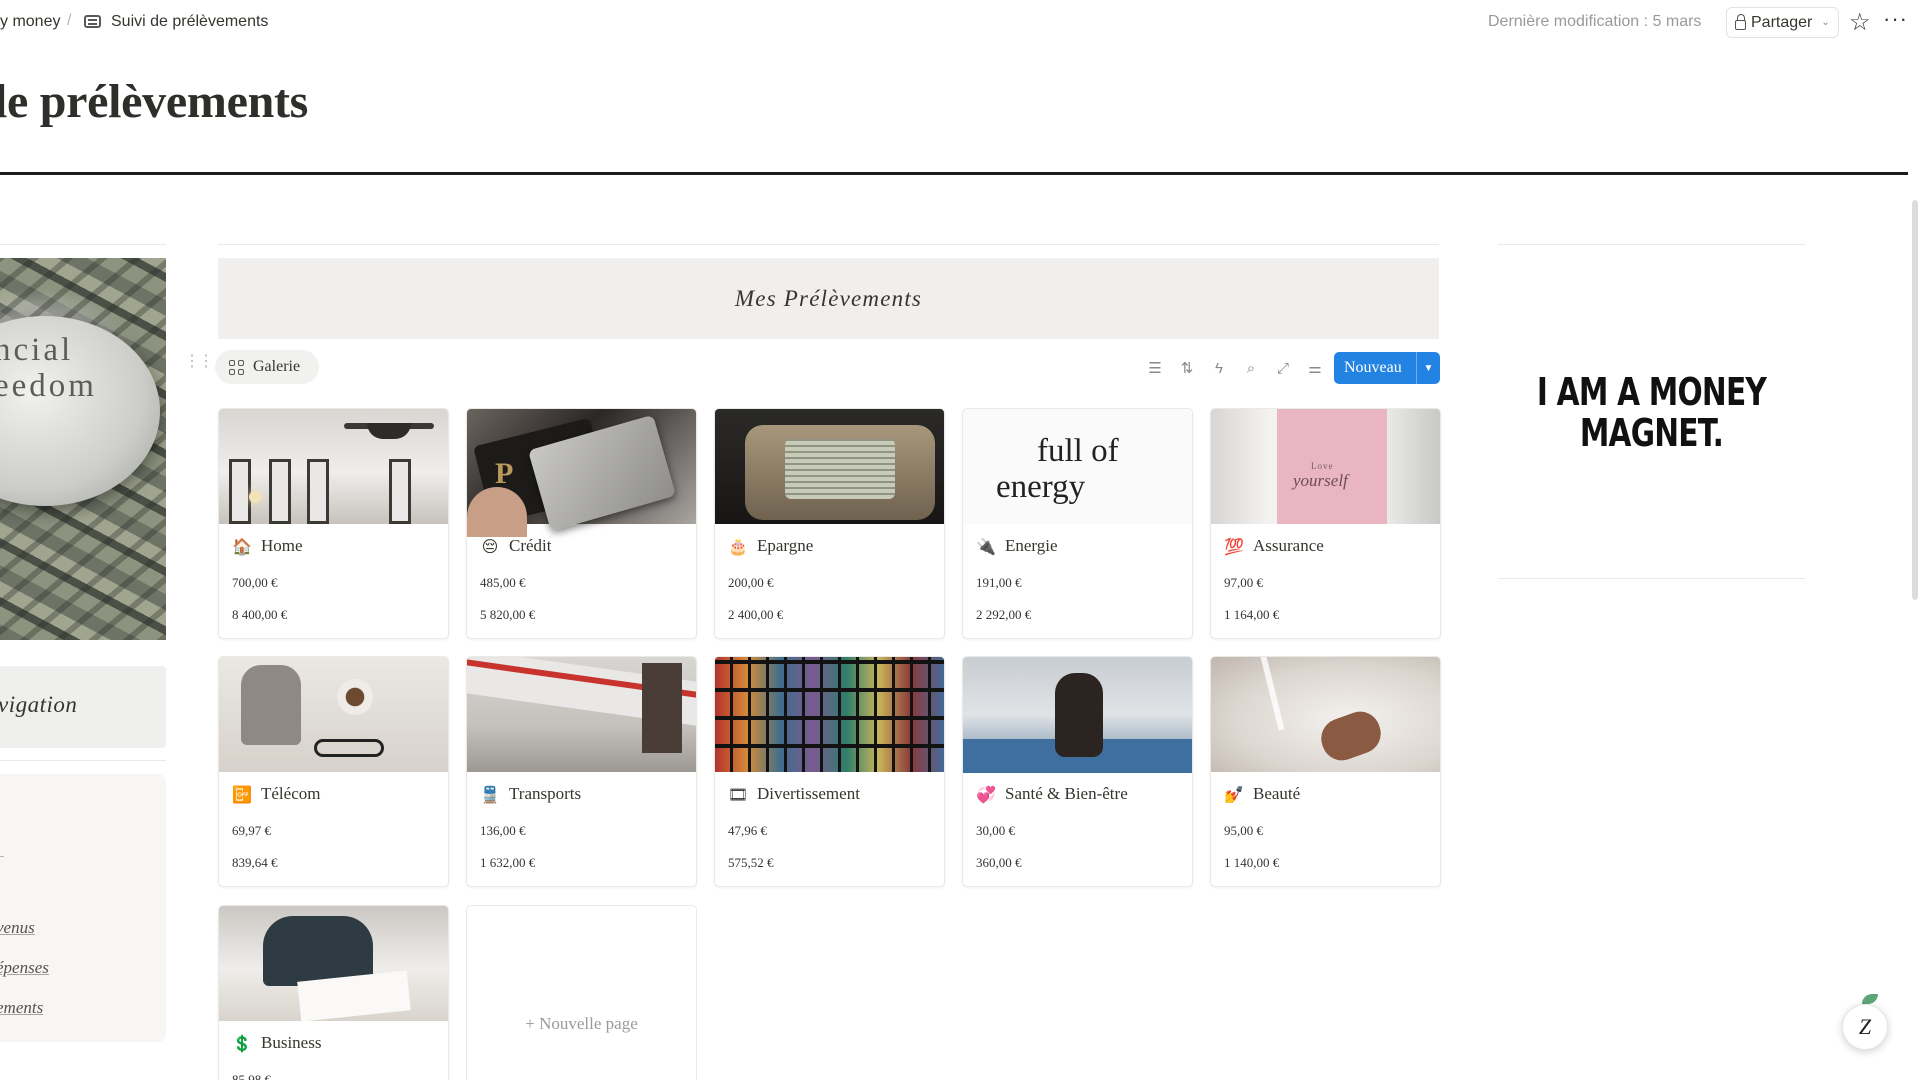  I want to click on breadcrumb-current: Suivi de prélèvements, so click(189, 22).